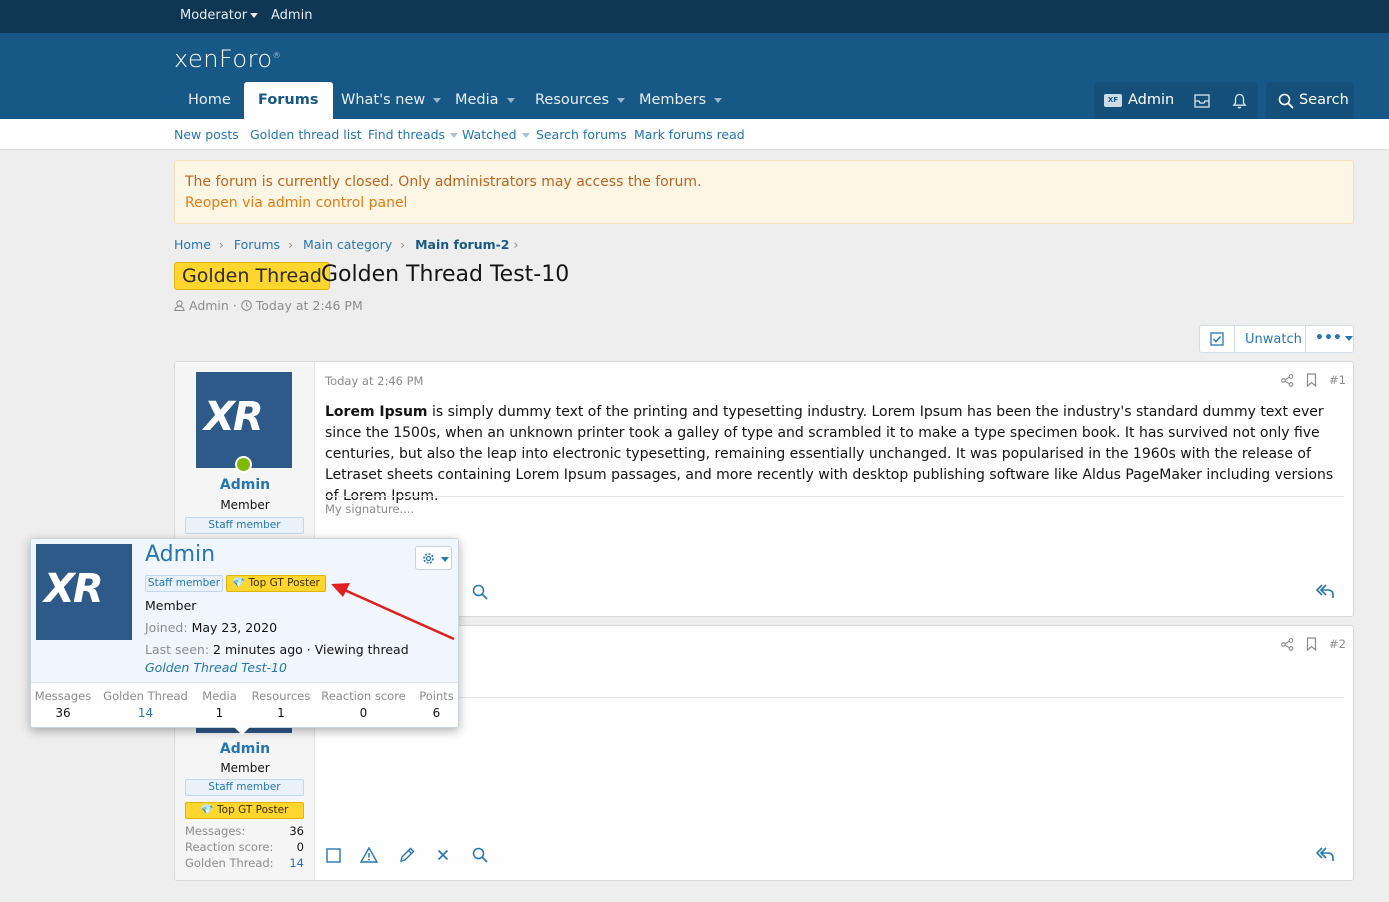 The width and height of the screenshot is (1389, 902). What do you see at coordinates (223, 59) in the screenshot?
I see `logo-text: xenForo` at bounding box center [223, 59].